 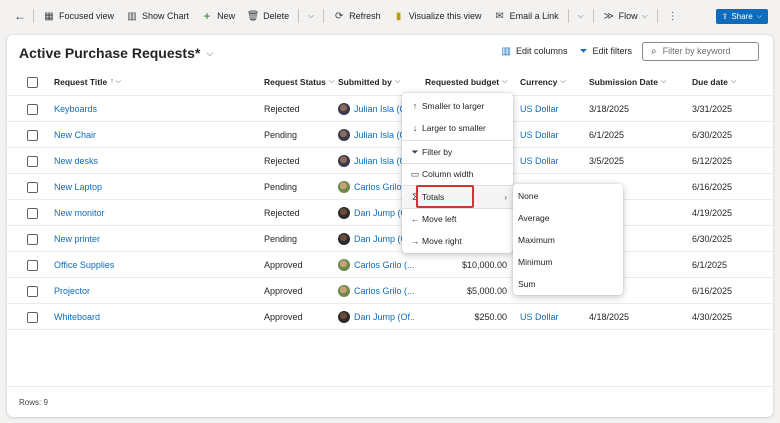 I want to click on menu-item-move-right: → Move right, so click(x=457, y=241).